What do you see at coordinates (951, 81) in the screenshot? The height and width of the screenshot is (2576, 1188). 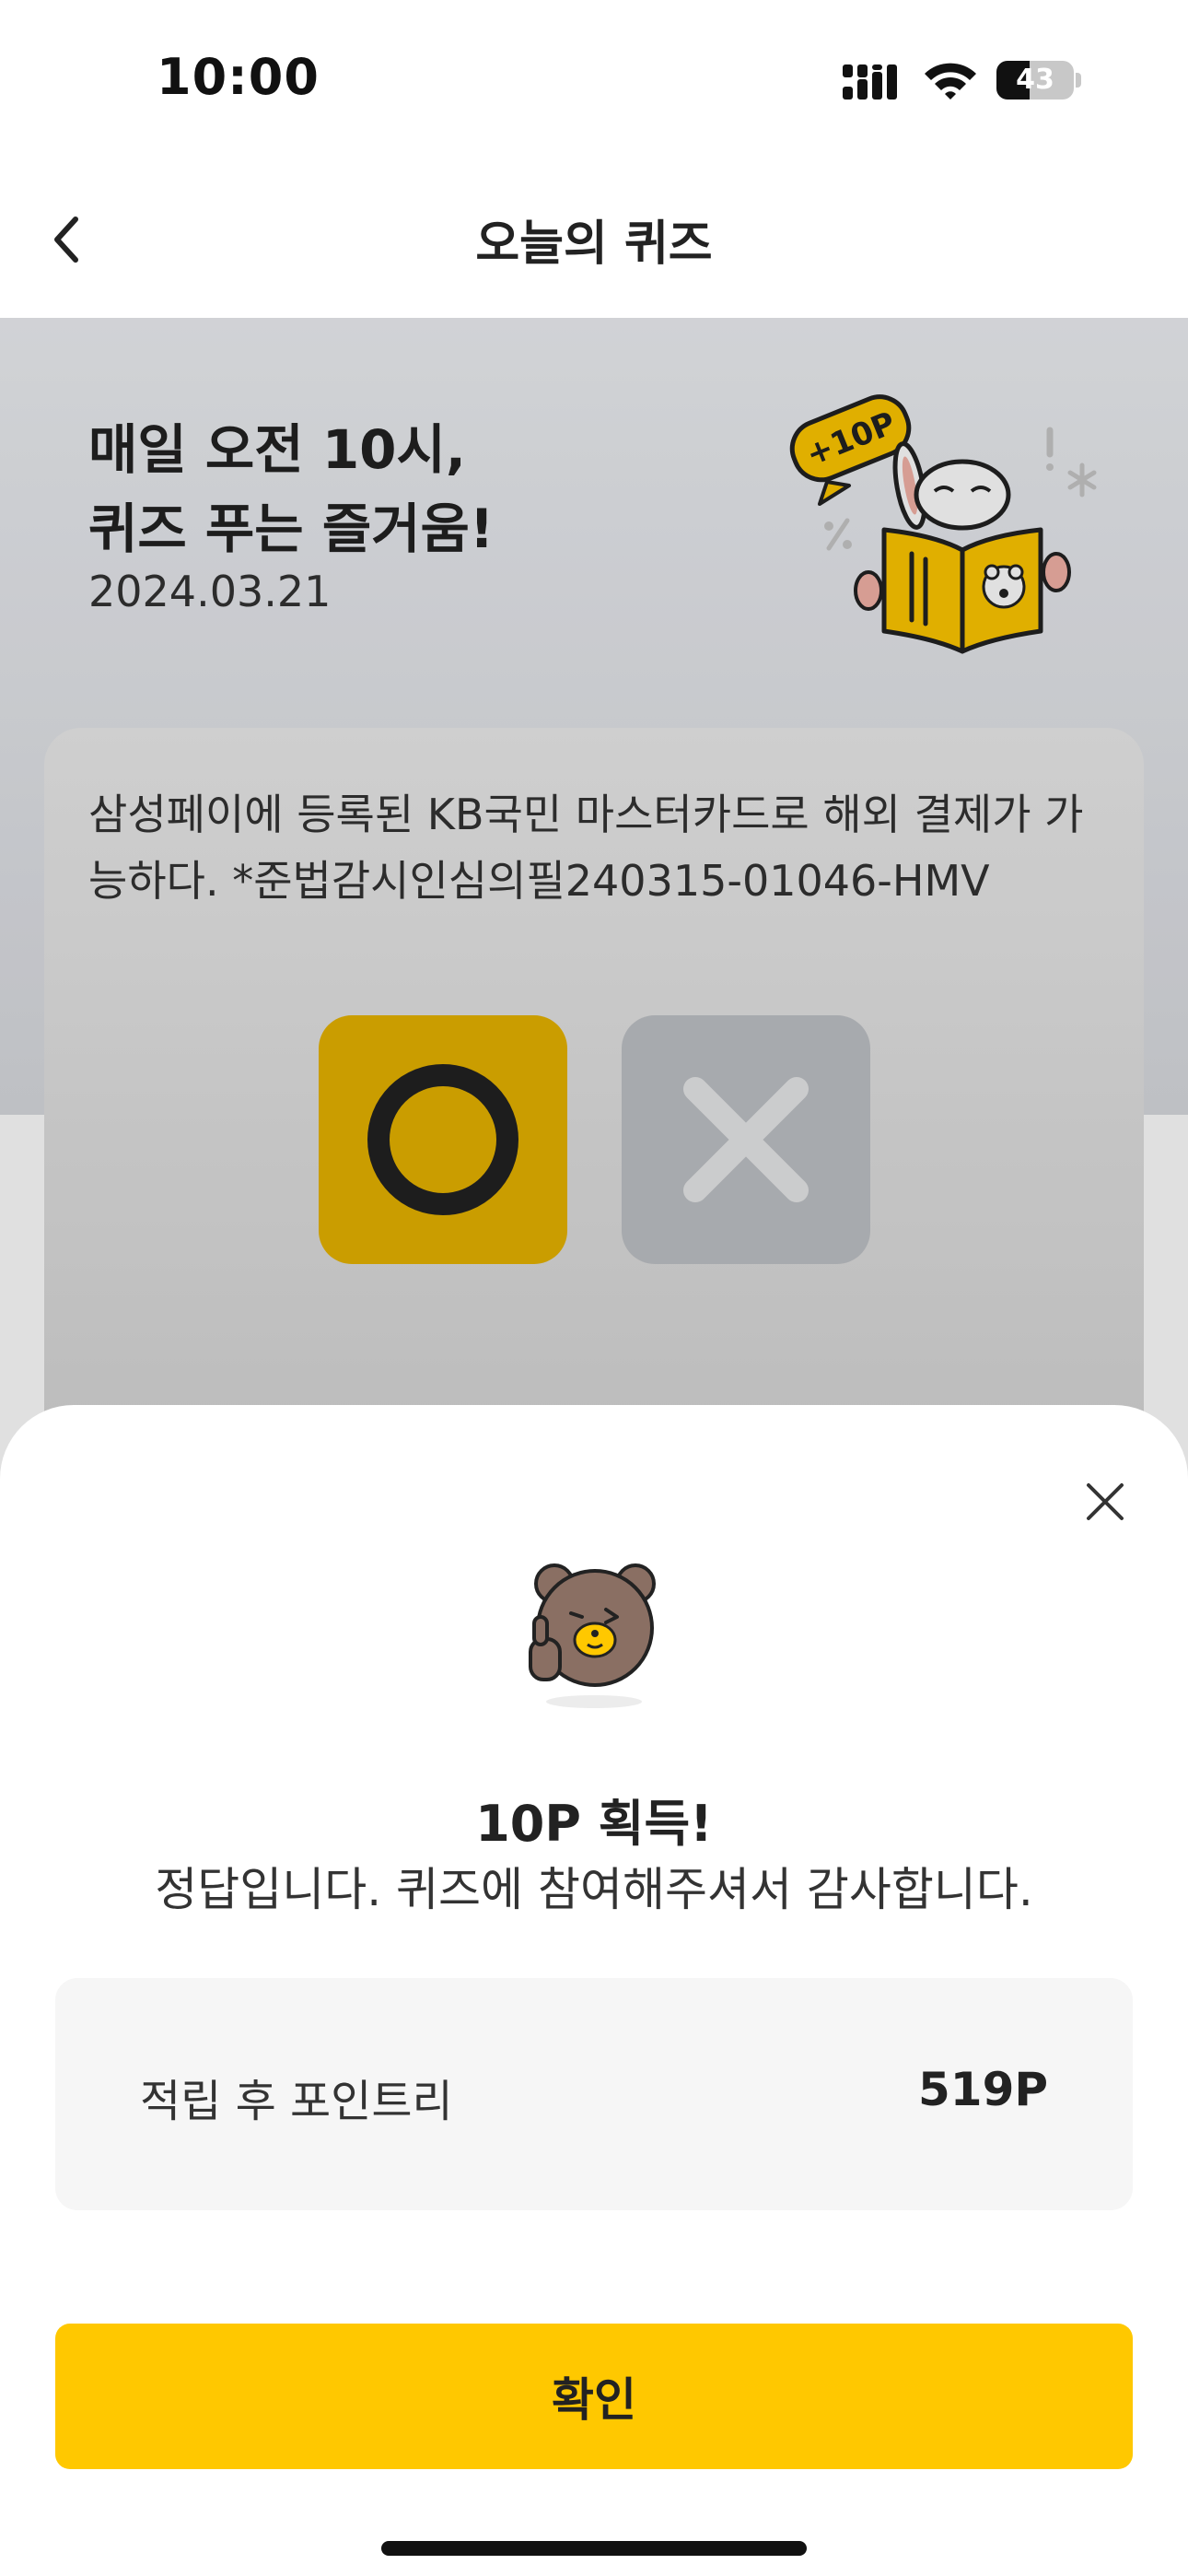 I see `wifi-icon` at bounding box center [951, 81].